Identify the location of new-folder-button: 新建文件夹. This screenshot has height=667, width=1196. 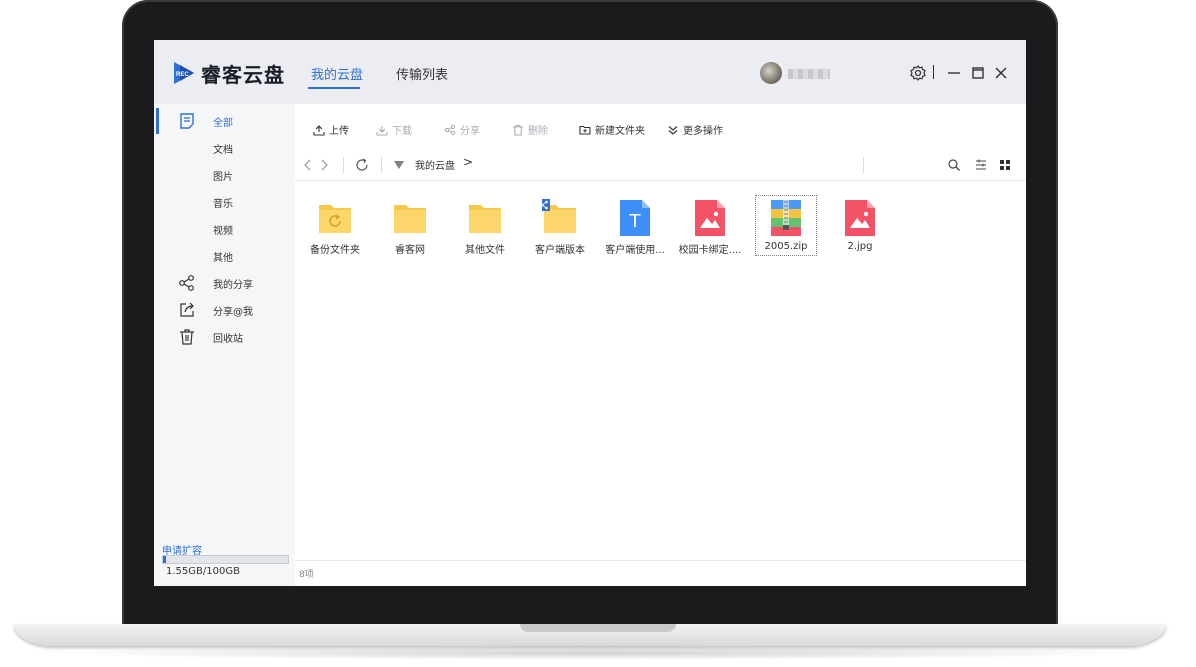
(612, 129).